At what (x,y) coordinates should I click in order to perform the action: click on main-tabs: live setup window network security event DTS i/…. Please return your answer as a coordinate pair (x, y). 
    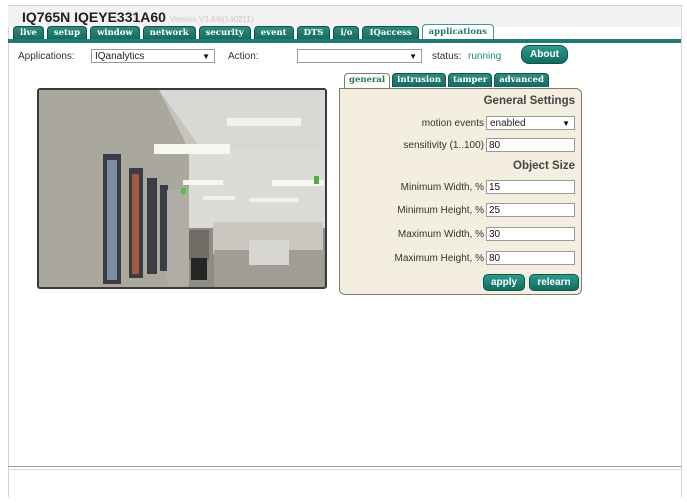
    Looking at the image, I should click on (255, 32).